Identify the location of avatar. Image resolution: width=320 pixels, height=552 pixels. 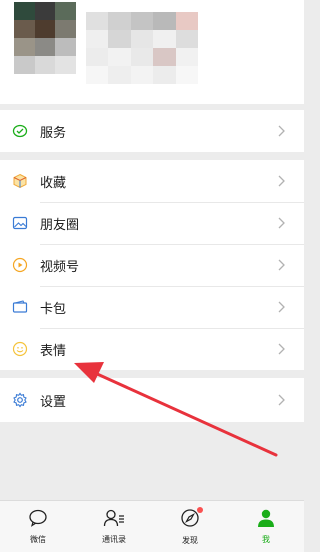
(45, 38).